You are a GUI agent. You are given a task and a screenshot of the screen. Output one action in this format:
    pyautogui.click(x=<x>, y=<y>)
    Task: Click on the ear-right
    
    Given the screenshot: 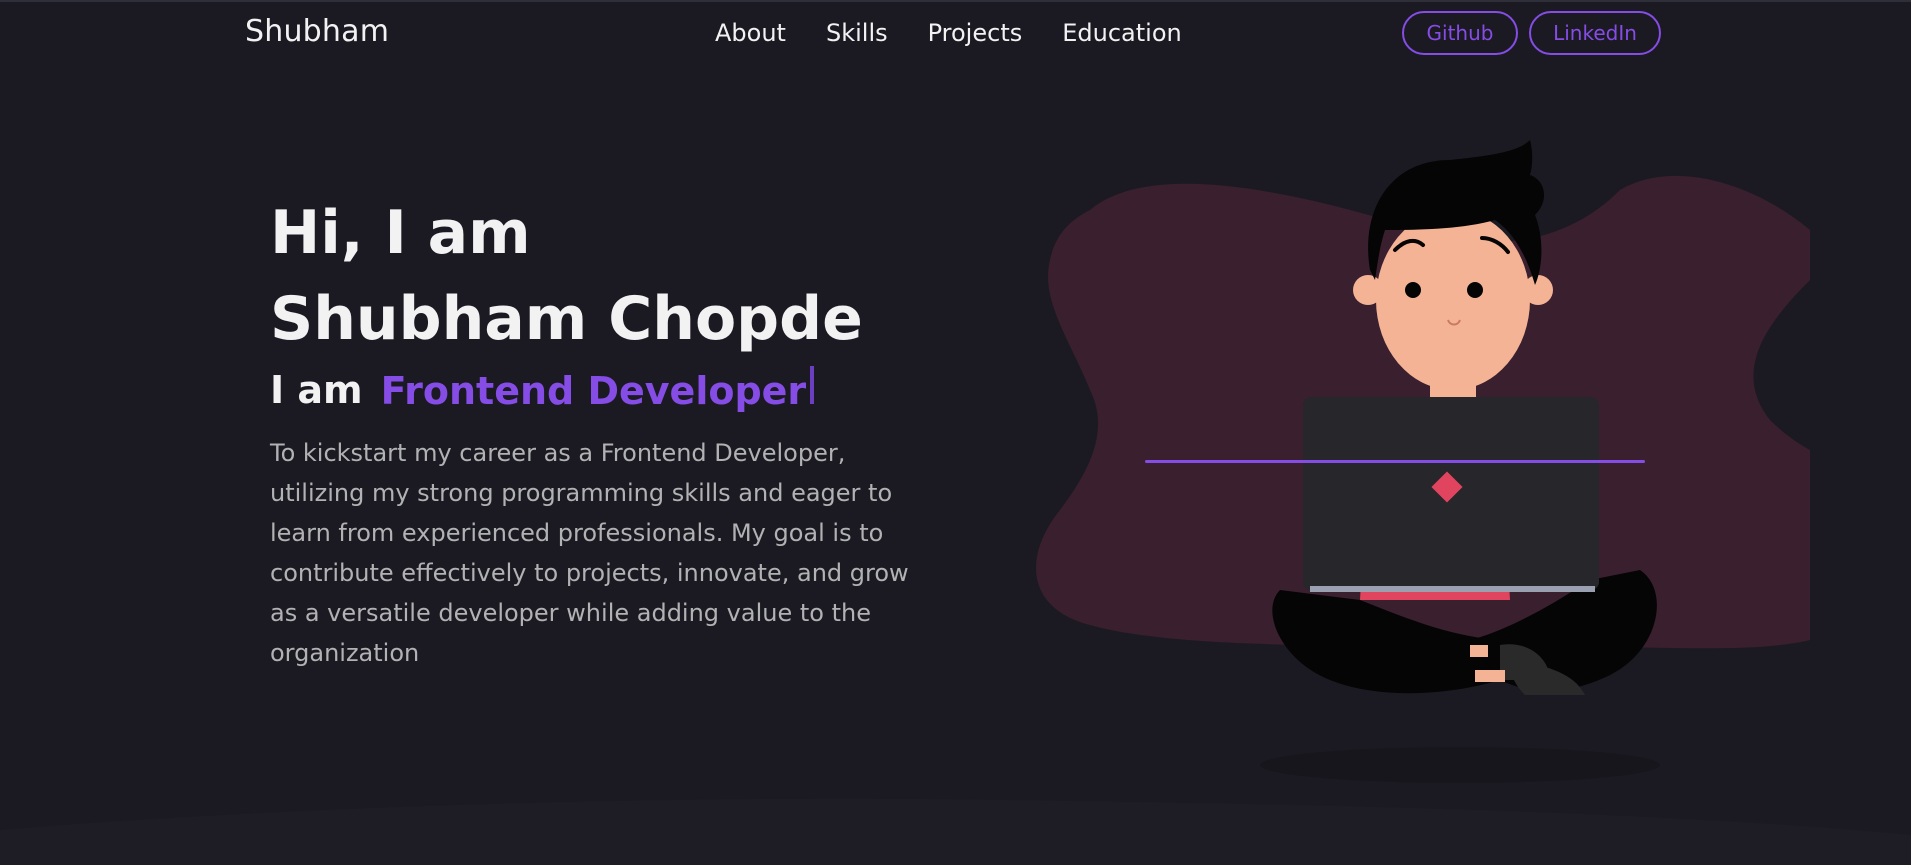 What is the action you would take?
    pyautogui.click(x=1538, y=290)
    